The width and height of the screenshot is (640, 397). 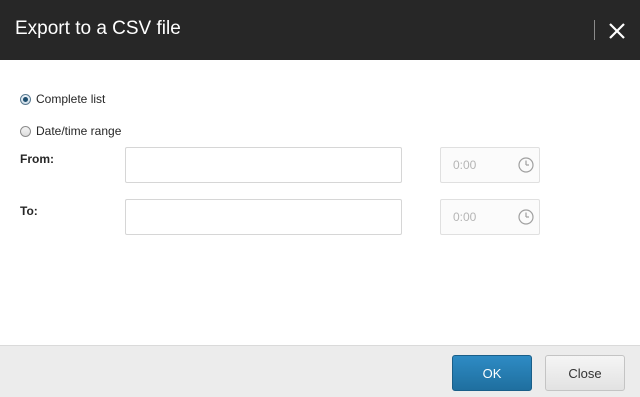 I want to click on radio-date-range-label: Date/time range, so click(x=79, y=131).